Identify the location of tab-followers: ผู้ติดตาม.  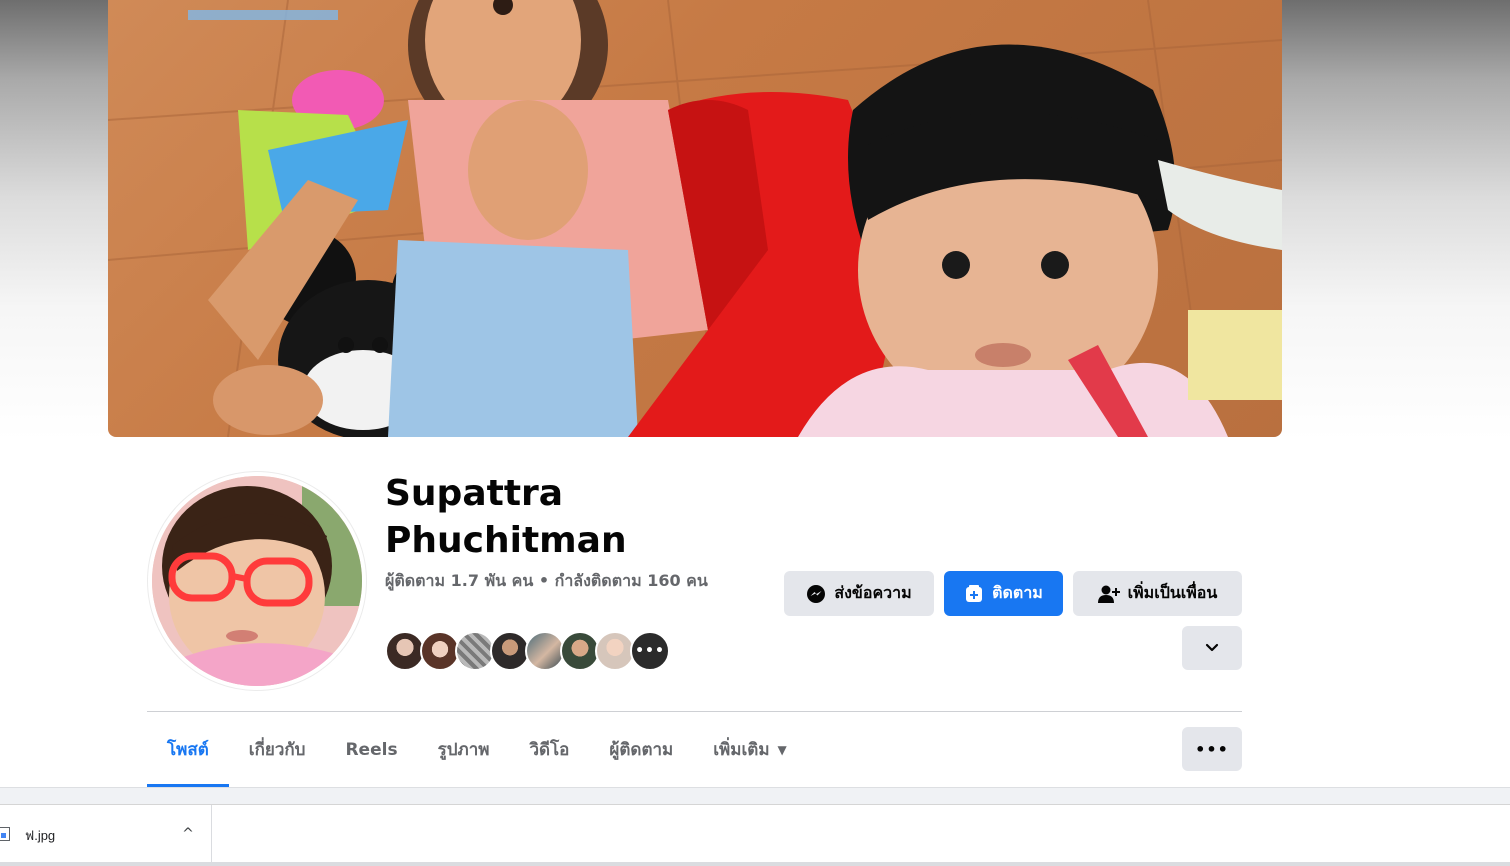
(641, 749).